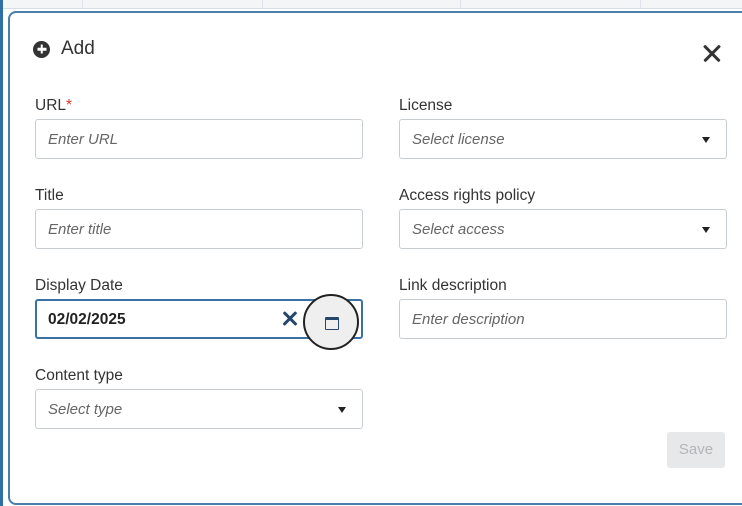 Image resolution: width=742 pixels, height=506 pixels. I want to click on link-description-input: Enter description, so click(563, 319).